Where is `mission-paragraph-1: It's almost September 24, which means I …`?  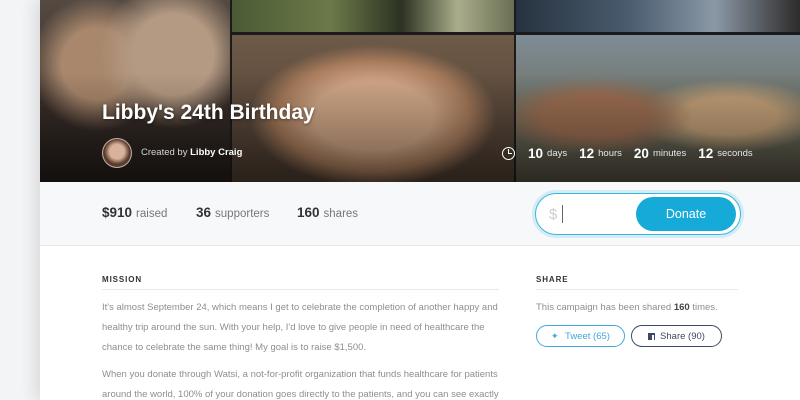 mission-paragraph-1: It's almost September 24, which means I … is located at coordinates (300, 327).